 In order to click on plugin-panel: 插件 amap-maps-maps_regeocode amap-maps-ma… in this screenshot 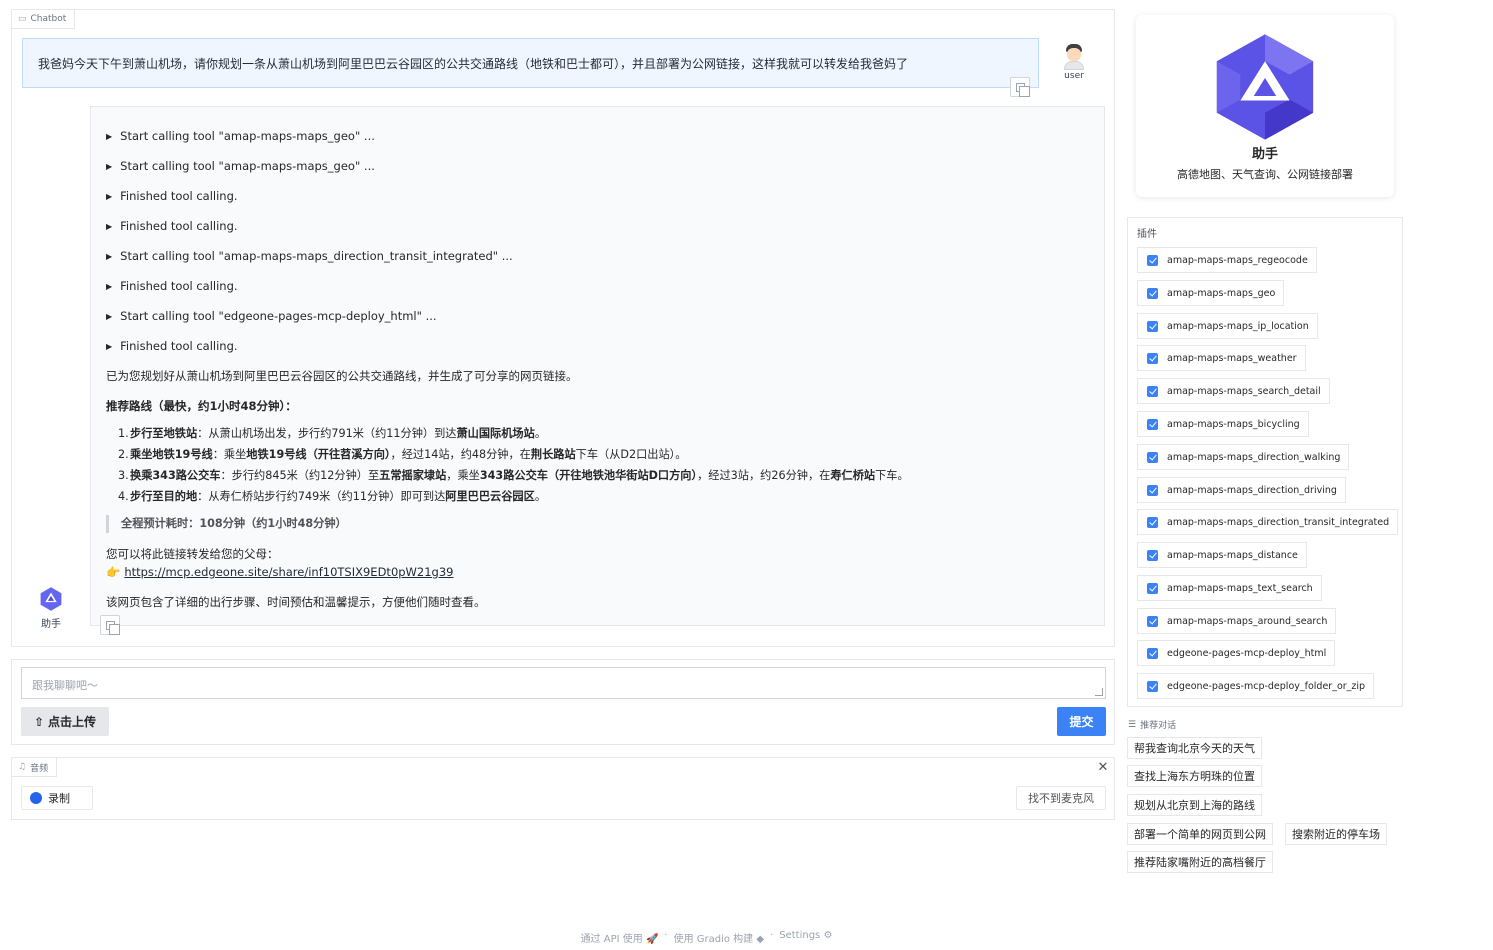, I will do `click(1265, 462)`.